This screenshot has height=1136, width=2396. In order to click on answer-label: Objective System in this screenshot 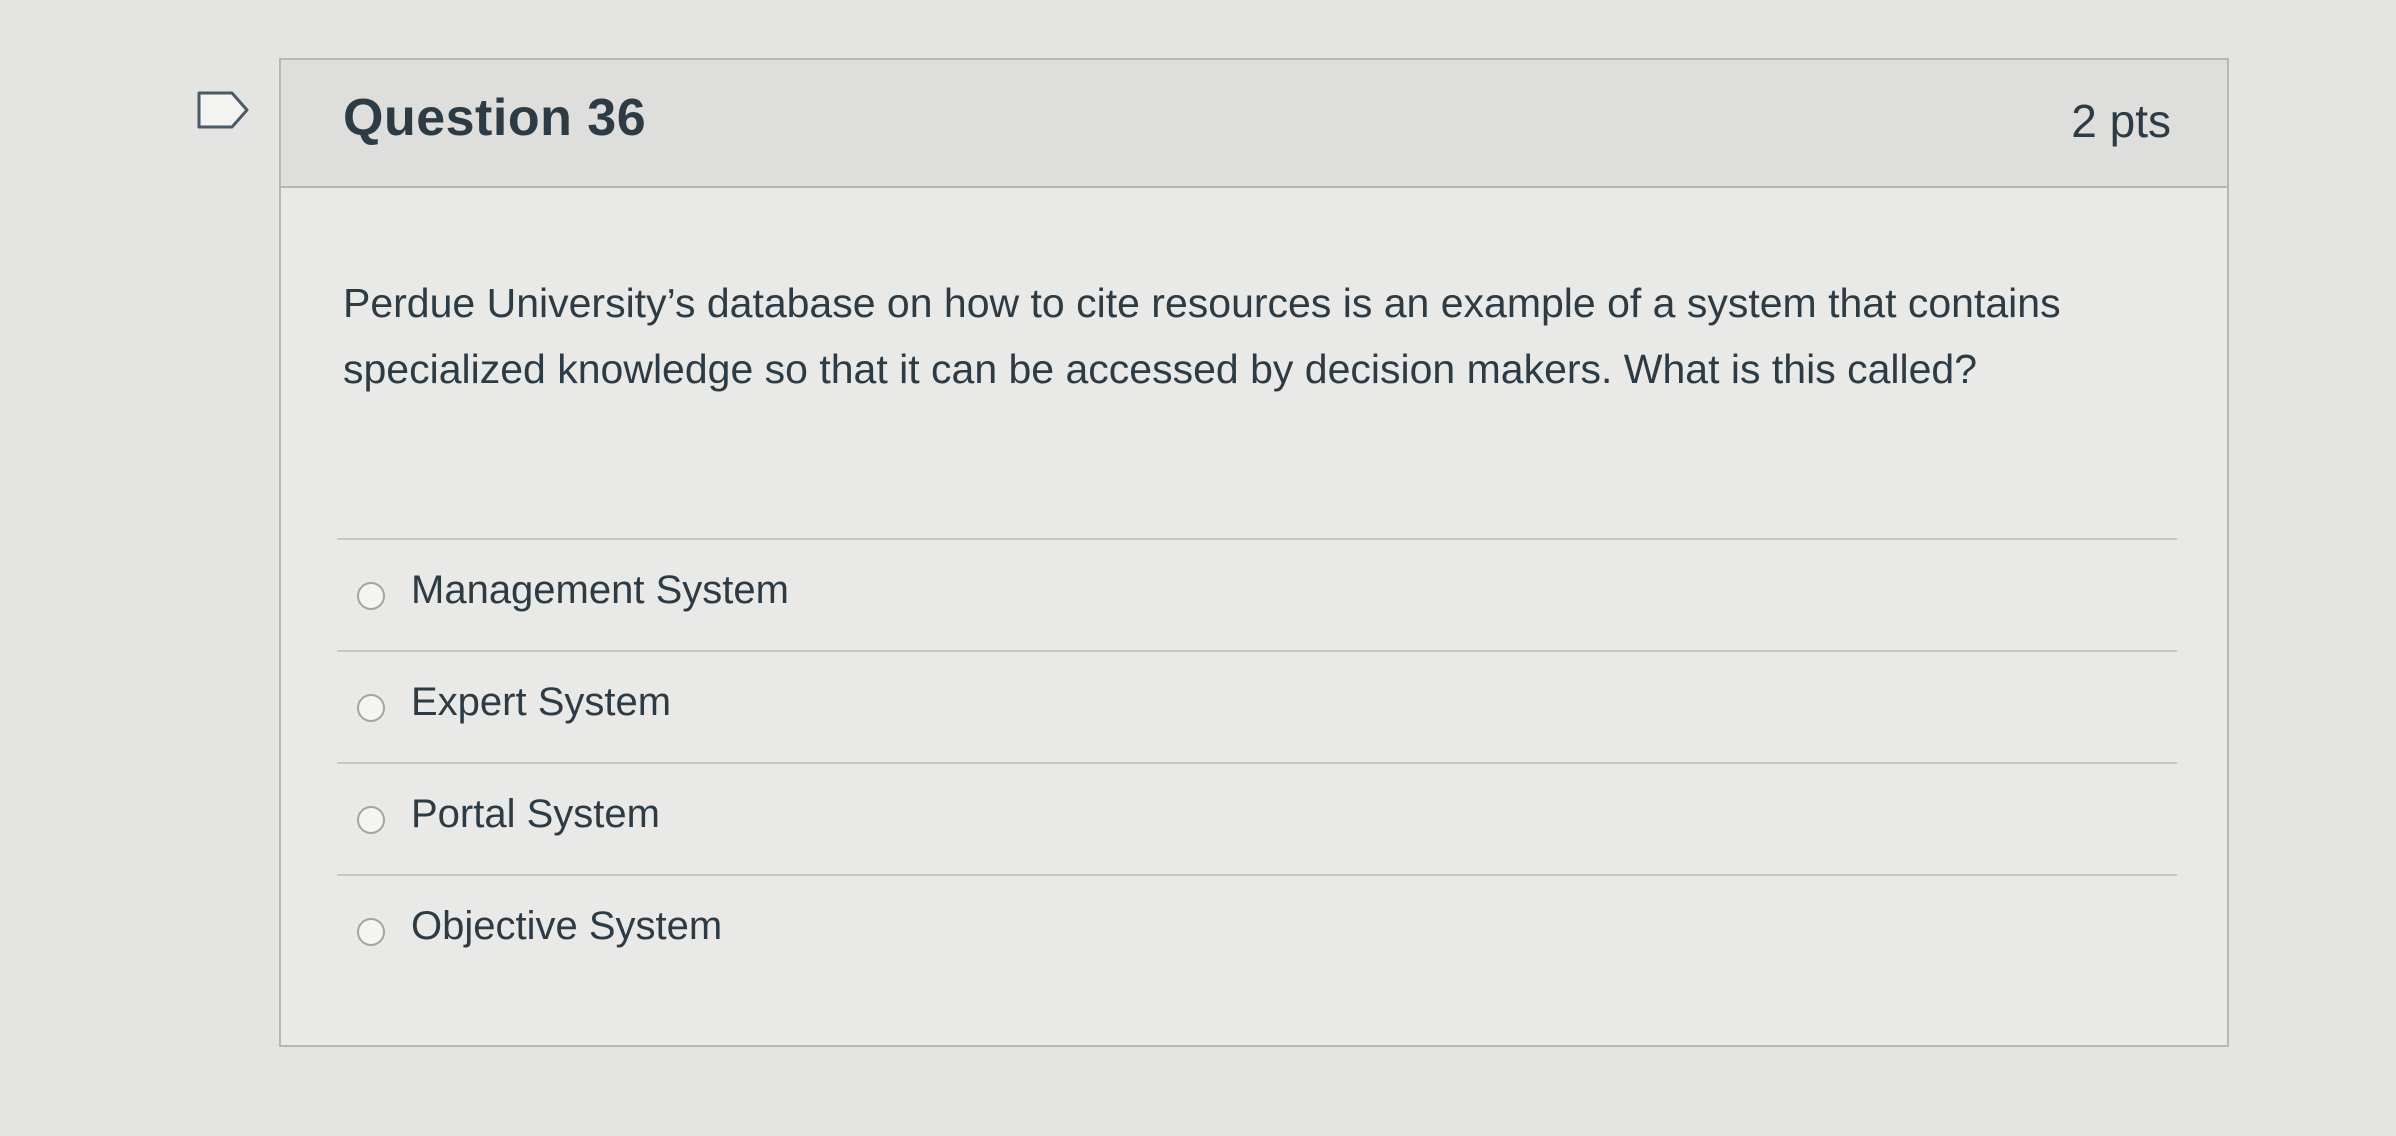, I will do `click(566, 926)`.